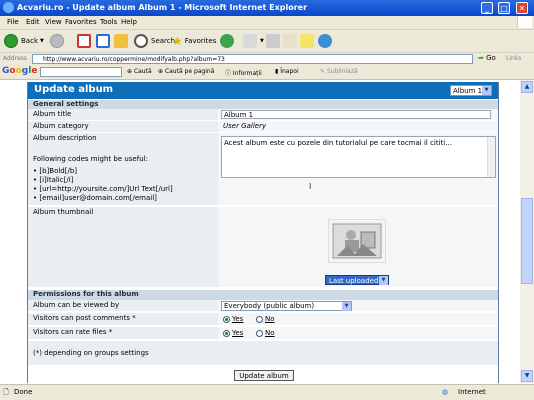  What do you see at coordinates (263, 90) in the screenshot?
I see `panel-header: Update album Album 1 ▼` at bounding box center [263, 90].